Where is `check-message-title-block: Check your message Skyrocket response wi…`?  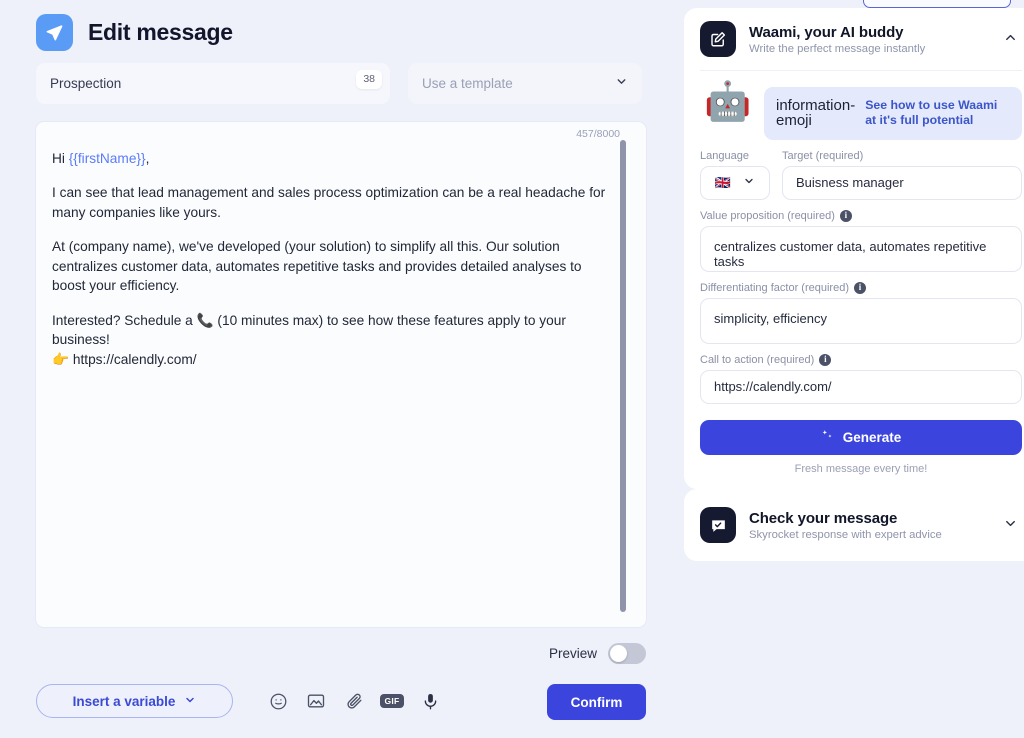
check-message-title-block: Check your message Skyrocket response wi… is located at coordinates (867, 525).